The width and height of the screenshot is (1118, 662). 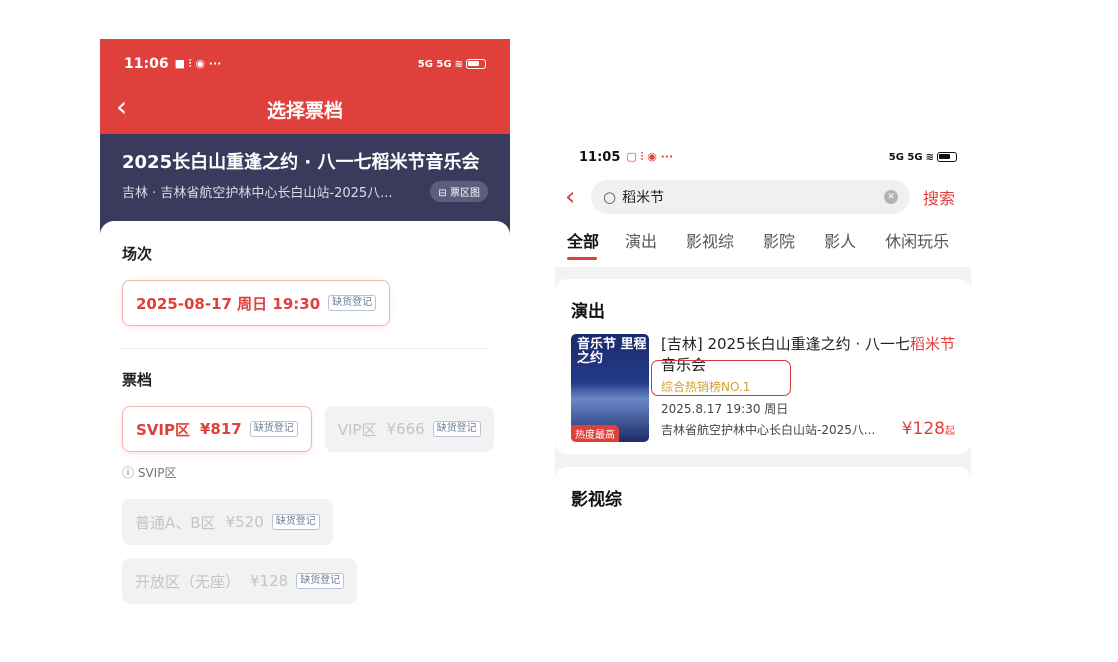 What do you see at coordinates (227, 522) in the screenshot?
I see `tier-option-standard: 普通A、B区 ¥520 缺货登记` at bounding box center [227, 522].